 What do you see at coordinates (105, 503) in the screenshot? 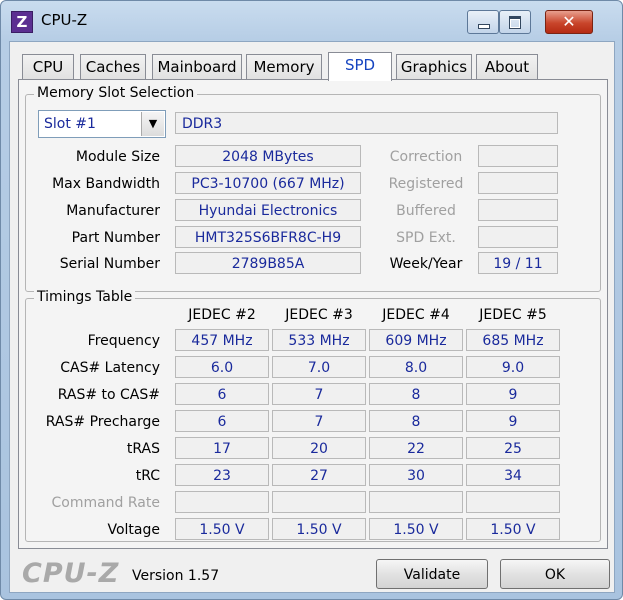
I see `command-rate-label: Command Rate` at bounding box center [105, 503].